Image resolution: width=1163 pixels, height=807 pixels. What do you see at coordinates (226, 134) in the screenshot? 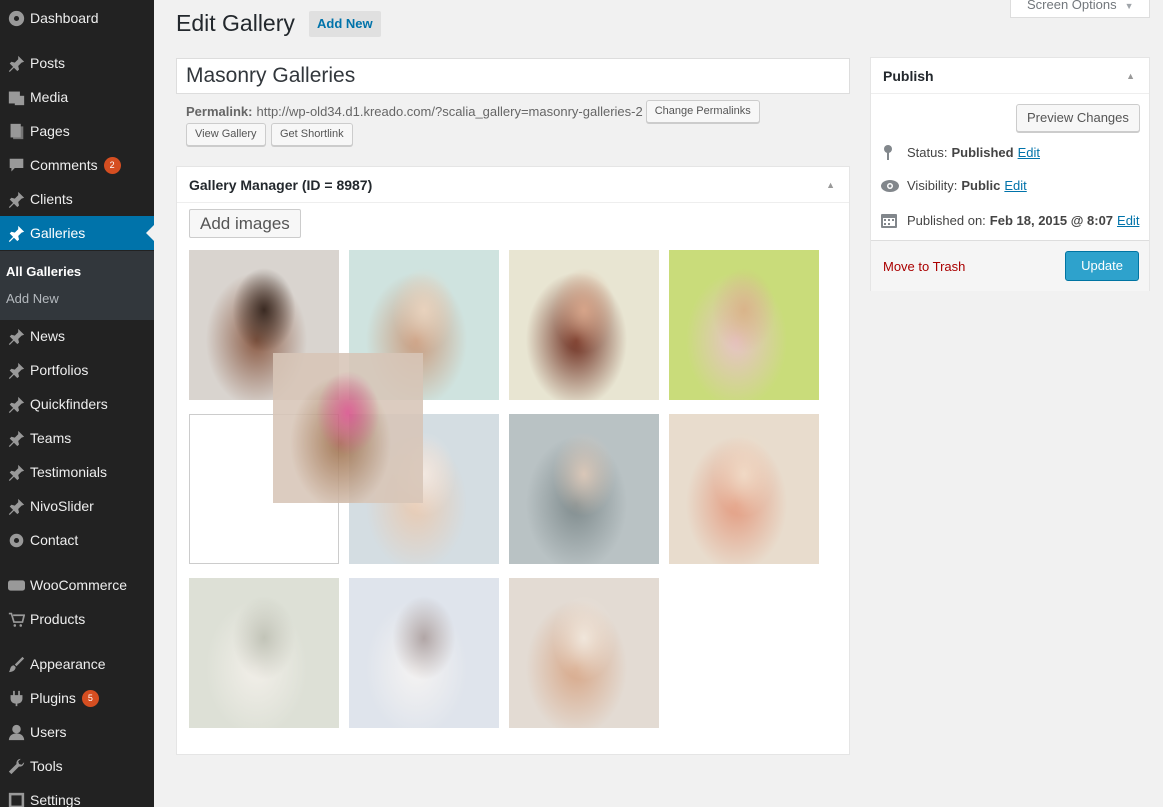
I see `view-gallery-button: View Gallery` at bounding box center [226, 134].